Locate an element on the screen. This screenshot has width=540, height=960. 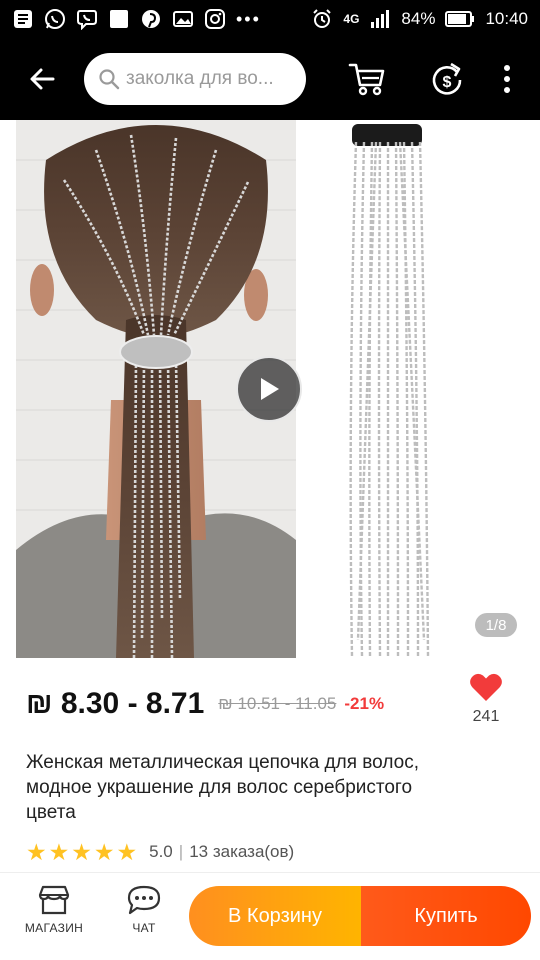
share-button: $ is located at coordinates (447, 79).